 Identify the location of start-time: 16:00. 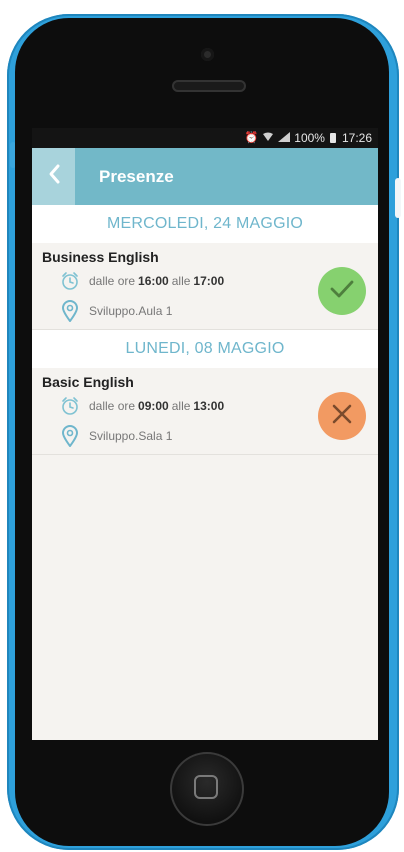
(153, 281).